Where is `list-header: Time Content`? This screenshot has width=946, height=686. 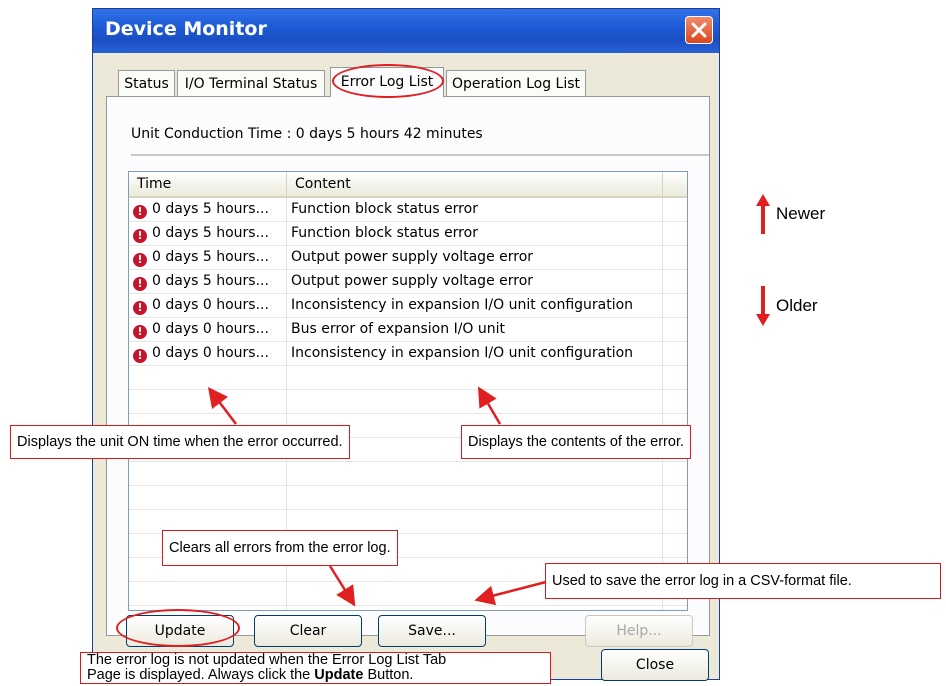
list-header: Time Content is located at coordinates (408, 185).